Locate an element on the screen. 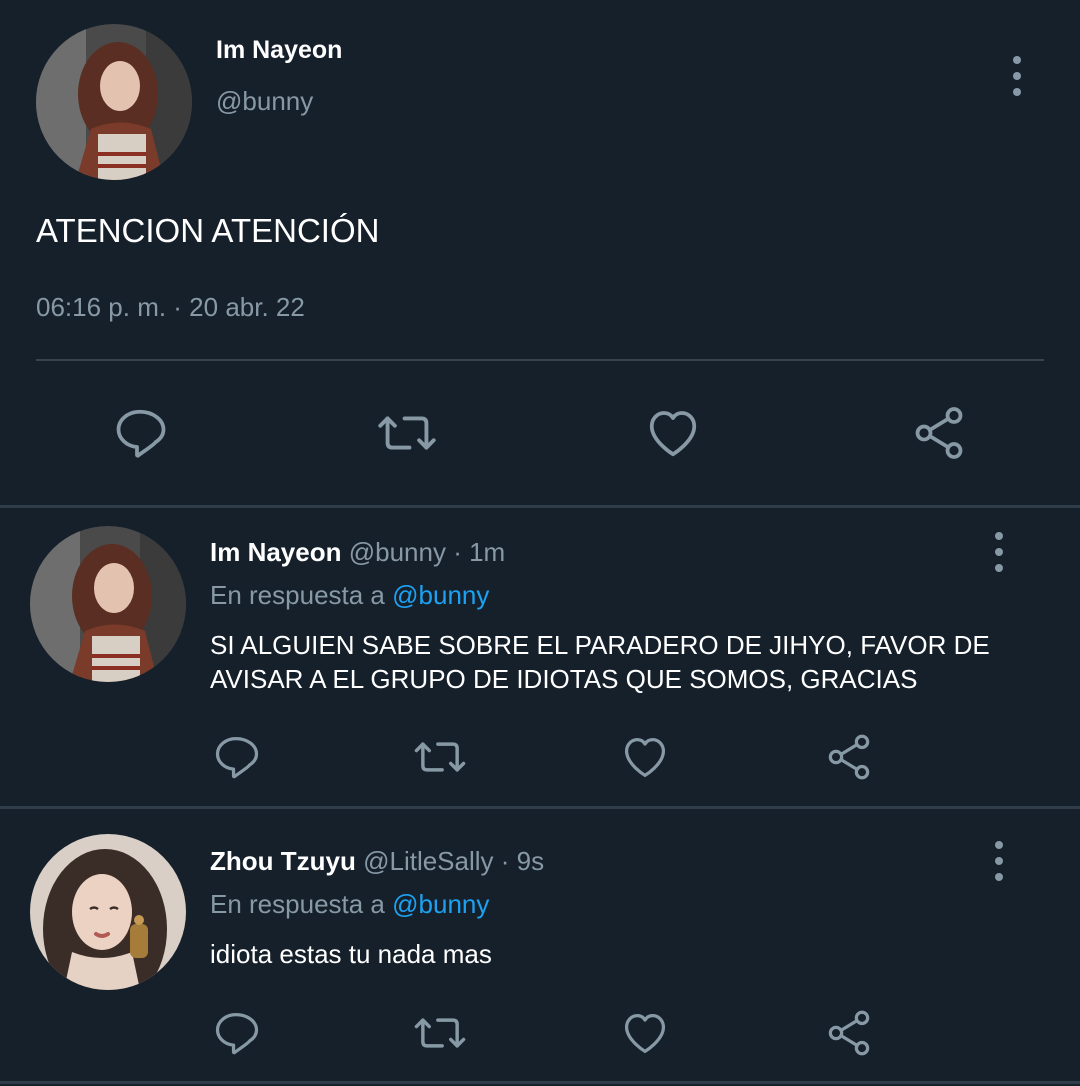  reply-header: Zhou Tzuyu @LitleSally · 9s is located at coordinates (377, 861).